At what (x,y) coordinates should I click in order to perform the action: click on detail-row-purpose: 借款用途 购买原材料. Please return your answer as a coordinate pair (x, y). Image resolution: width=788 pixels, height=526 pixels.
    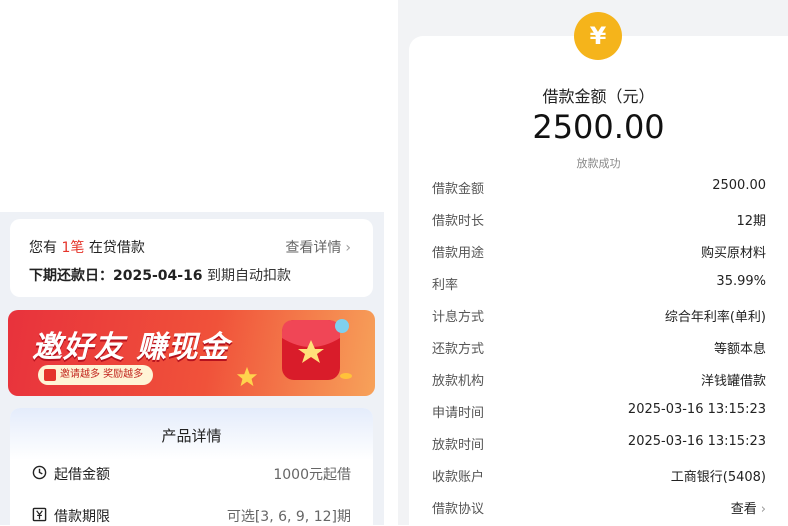
    Looking at the image, I should click on (599, 252).